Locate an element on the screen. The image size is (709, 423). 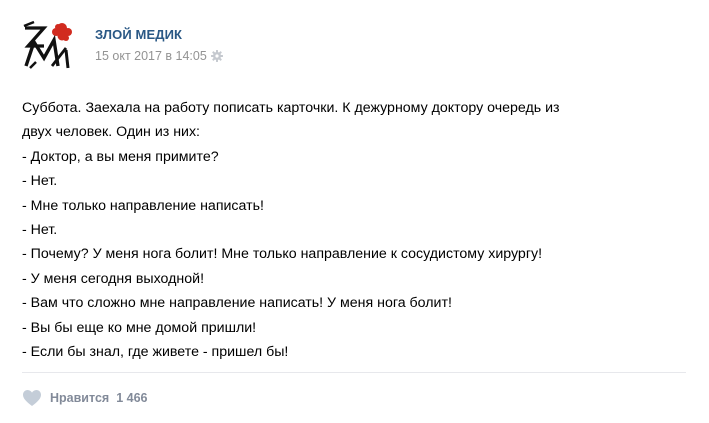
post-text-line: - Если бы знал, где живете - пришел бы! is located at coordinates (155, 352).